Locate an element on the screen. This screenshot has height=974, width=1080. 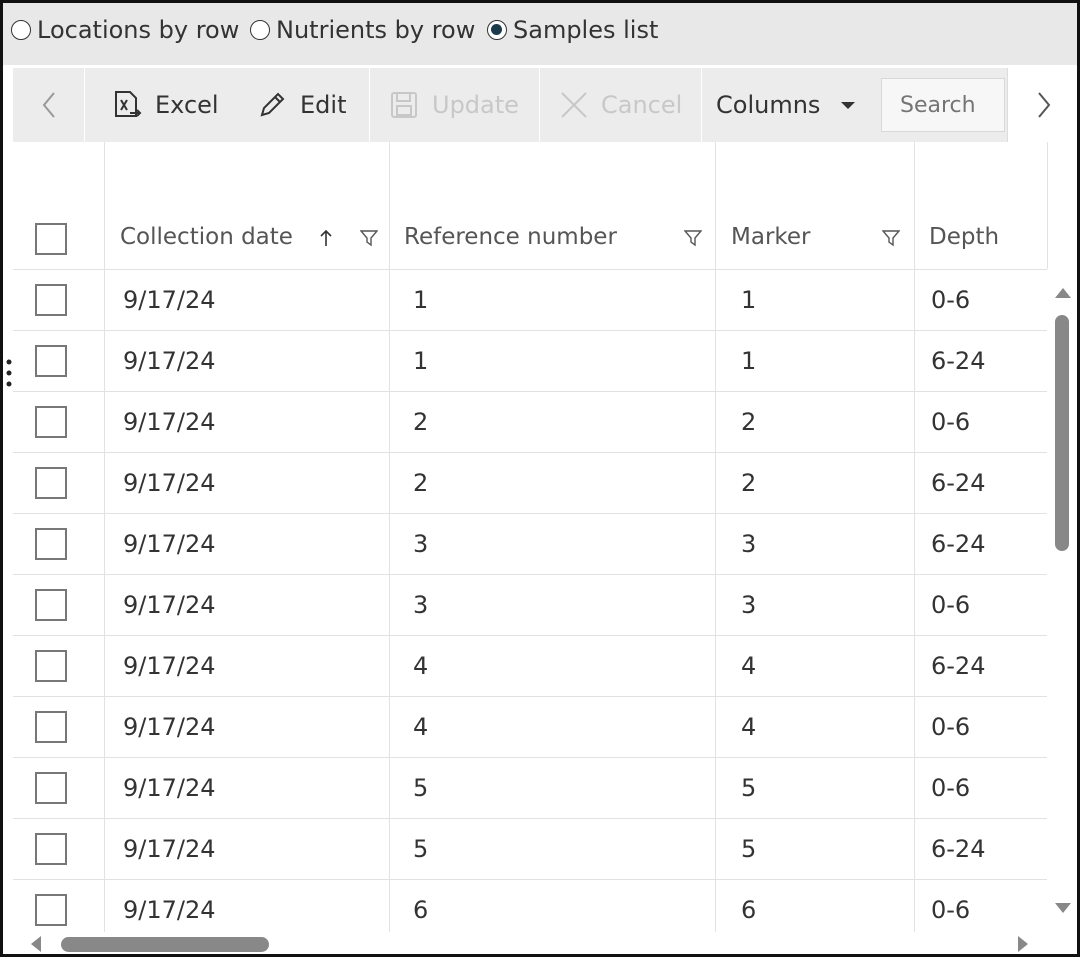
radio-samples-list: Samples list is located at coordinates (572, 30).